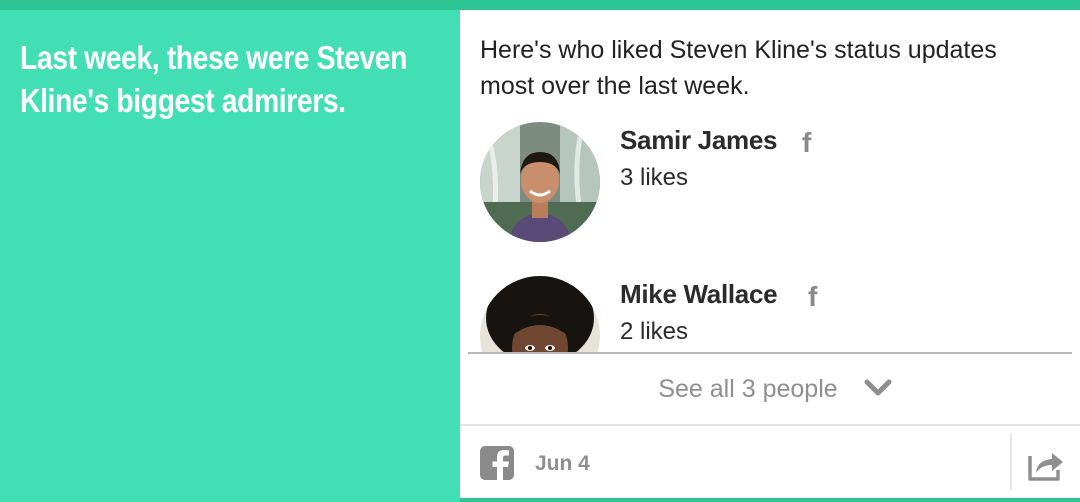 The width and height of the screenshot is (1080, 502). I want to click on chevron-down-icon, so click(878, 390).